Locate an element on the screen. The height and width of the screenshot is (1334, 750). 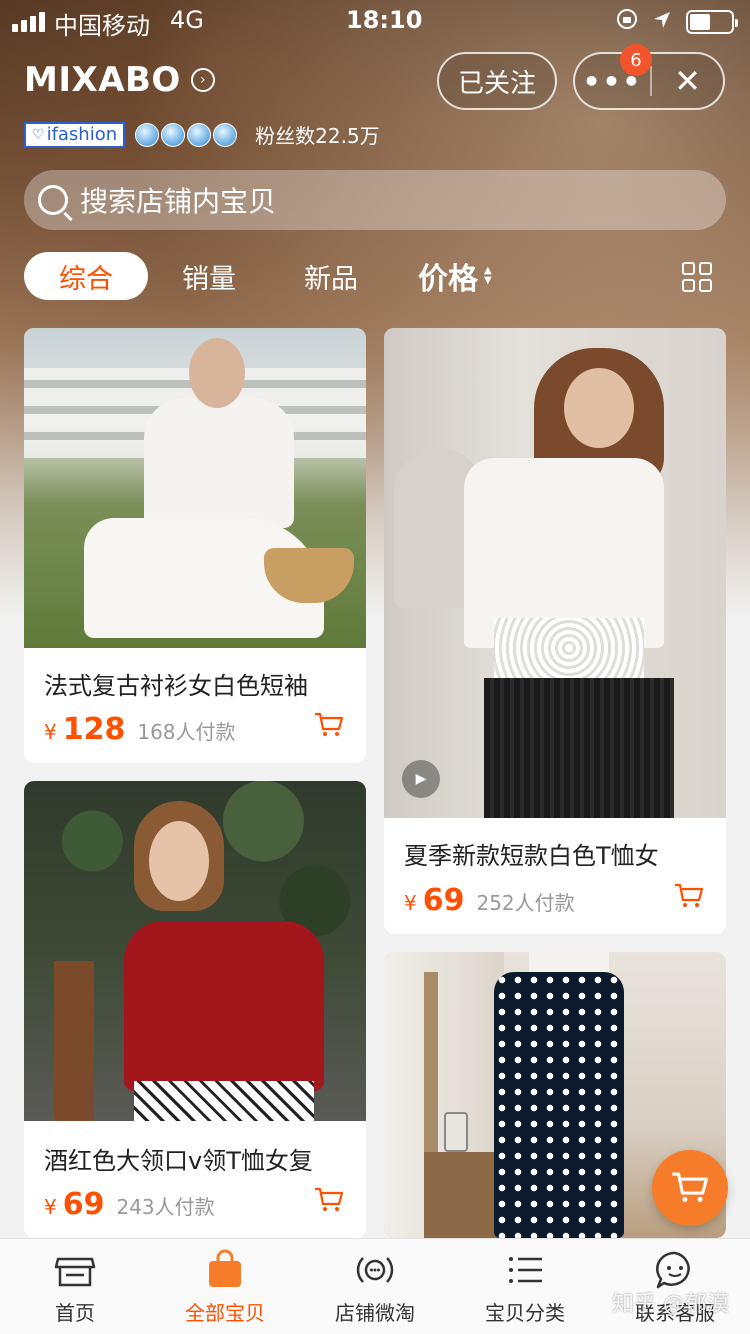
fans-count: 粉丝数22.5万 is located at coordinates (317, 136).